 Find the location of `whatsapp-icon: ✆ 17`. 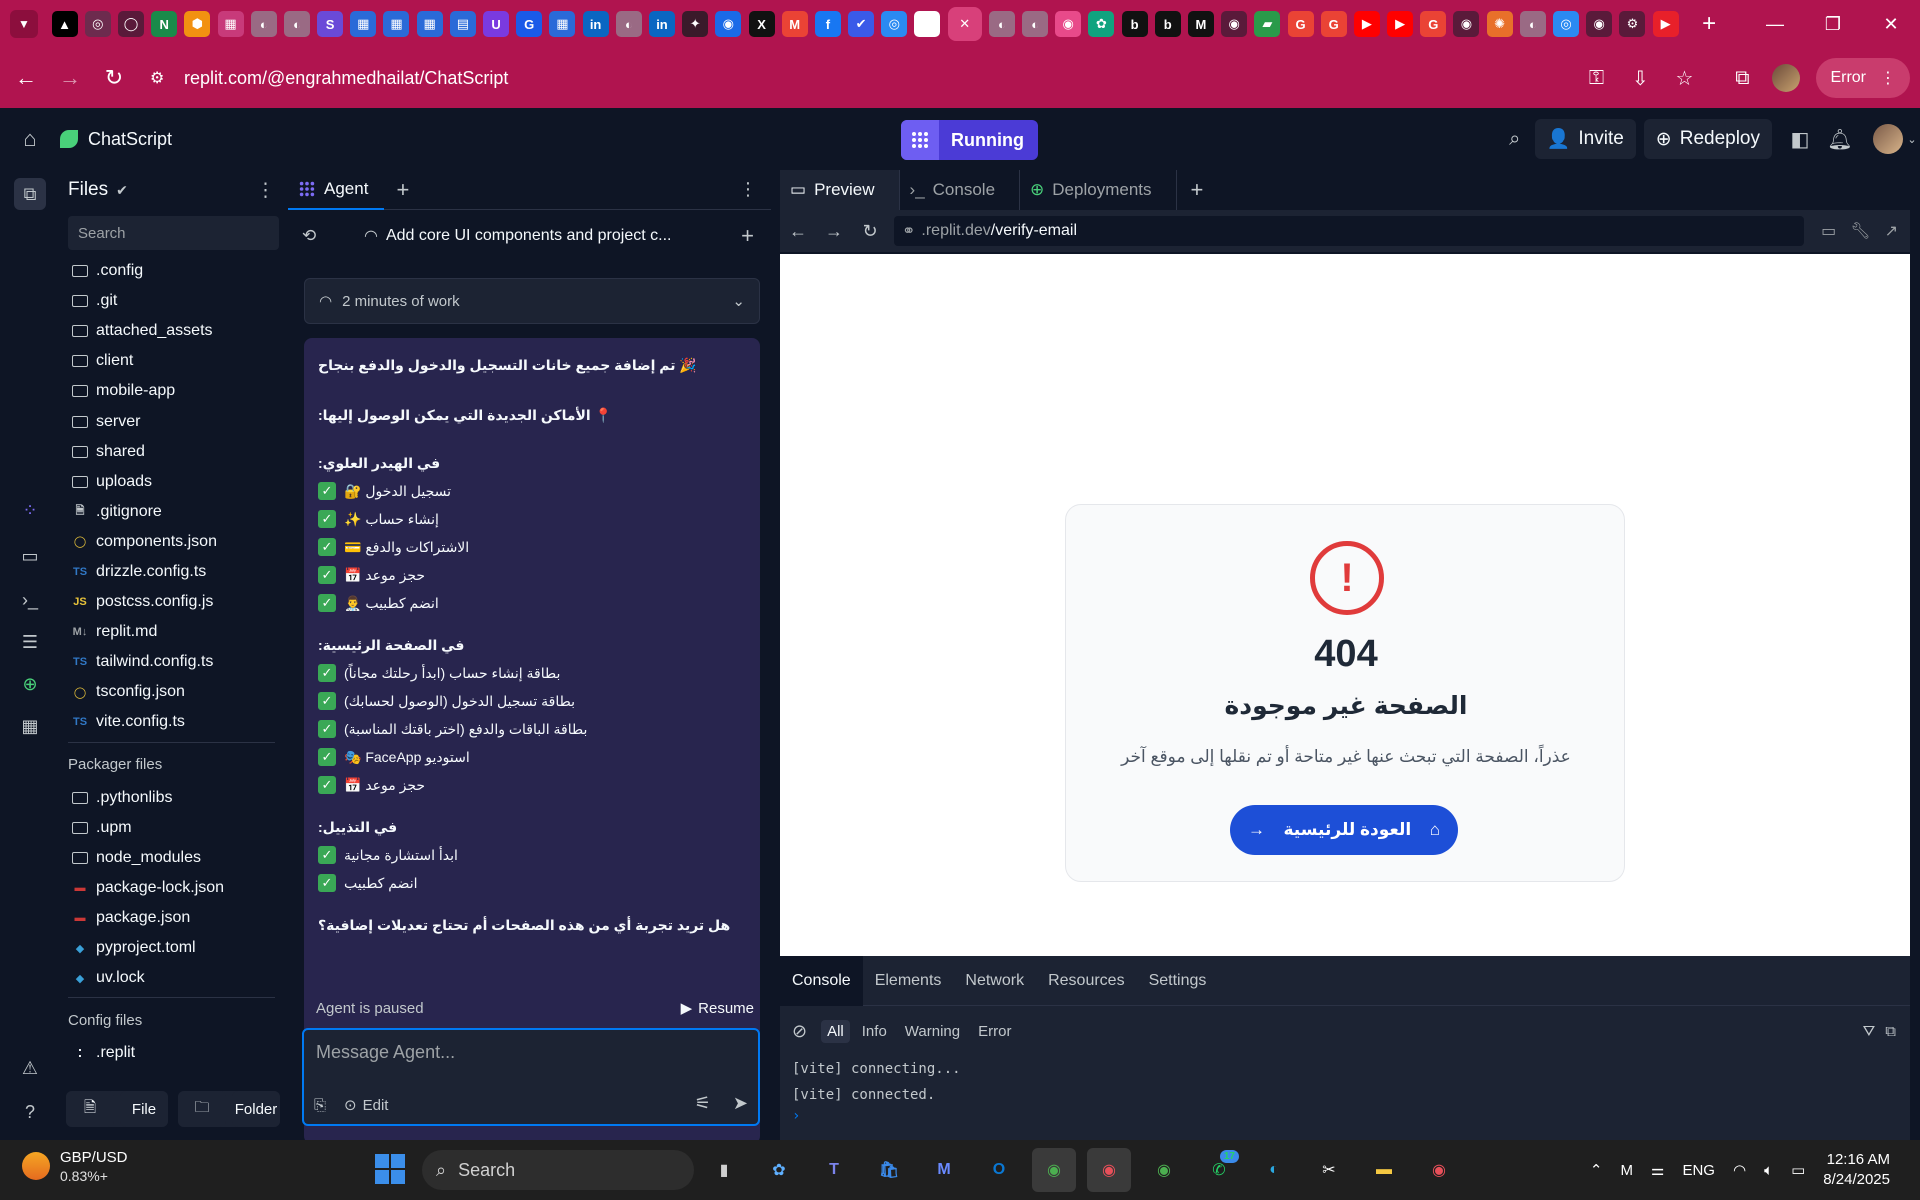

whatsapp-icon: ✆ 17 is located at coordinates (1219, 1170).